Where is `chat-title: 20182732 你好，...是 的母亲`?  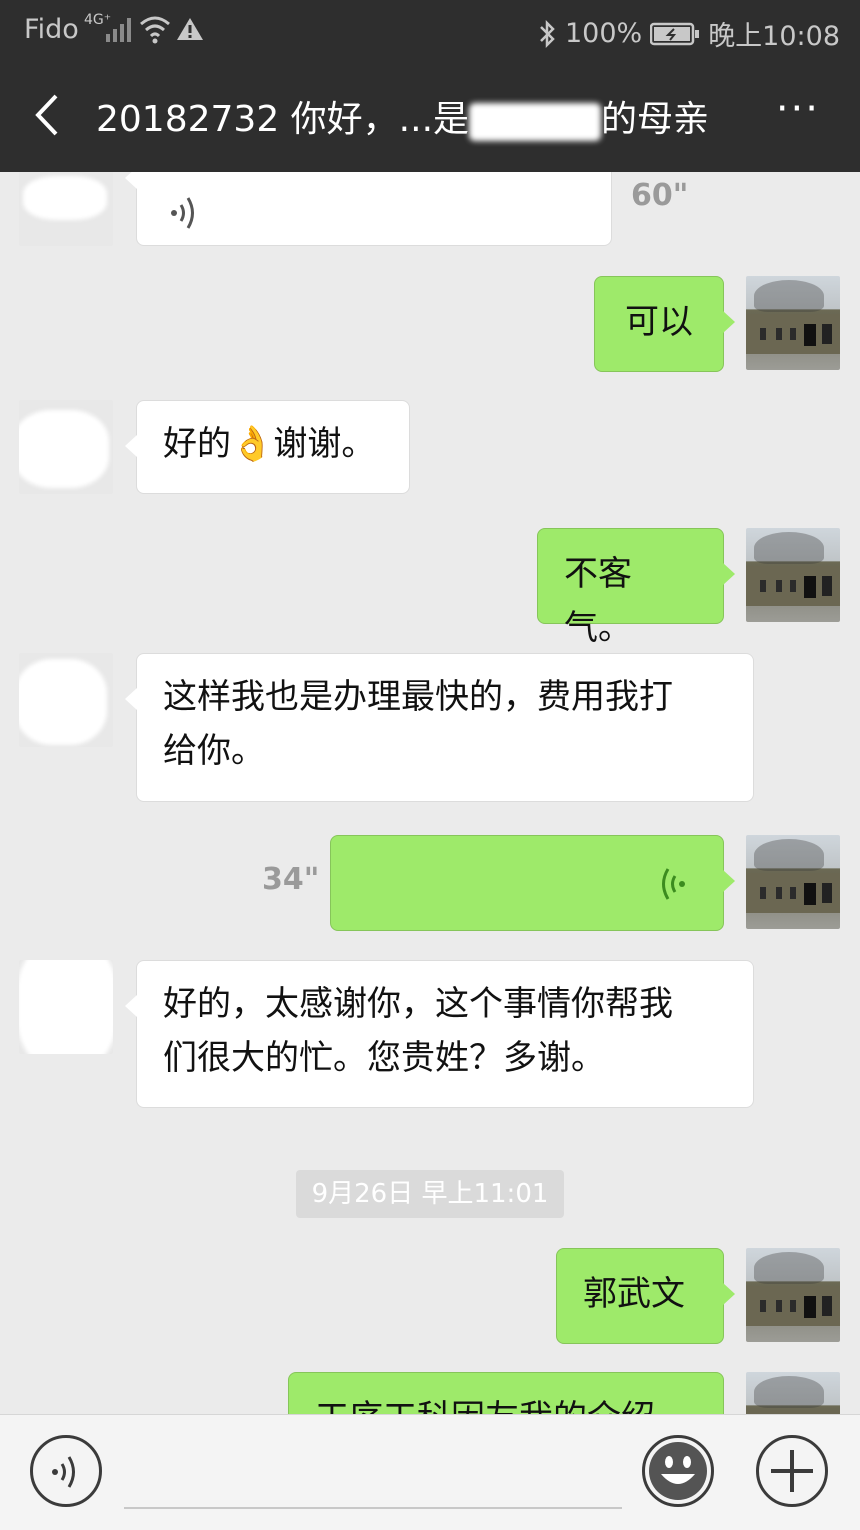
chat-title: 20182732 你好，...是 的母亲 is located at coordinates (402, 116).